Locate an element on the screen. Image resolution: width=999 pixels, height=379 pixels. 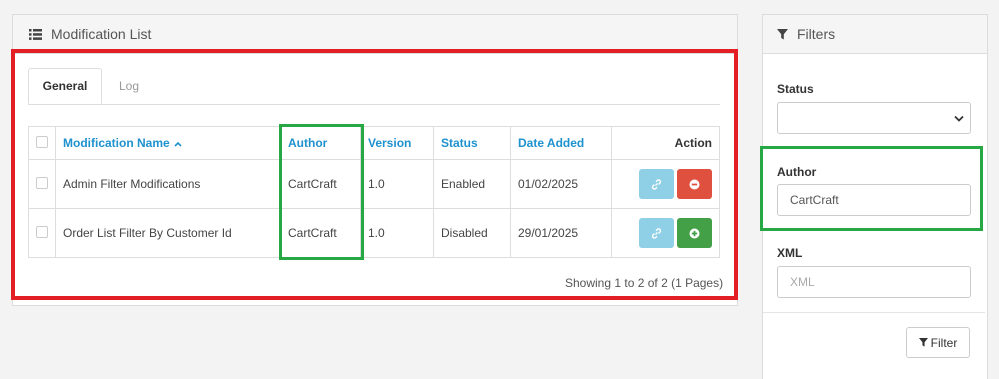
plus-circle-icon is located at coordinates (694, 233).